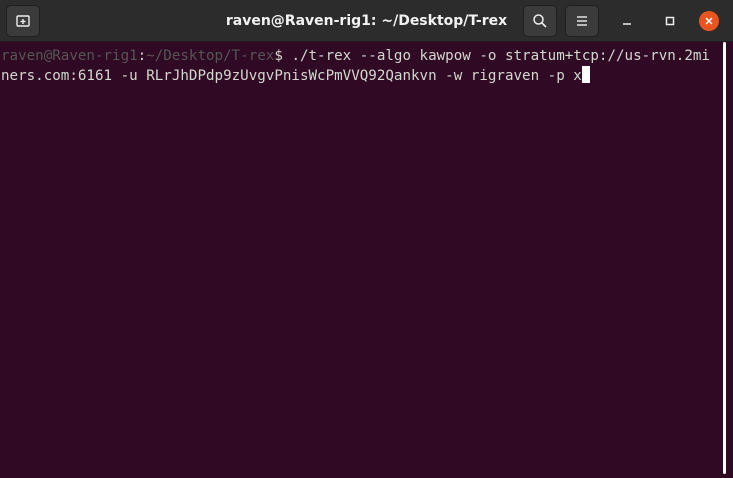 The image size is (733, 478). I want to click on close-icon, so click(709, 21).